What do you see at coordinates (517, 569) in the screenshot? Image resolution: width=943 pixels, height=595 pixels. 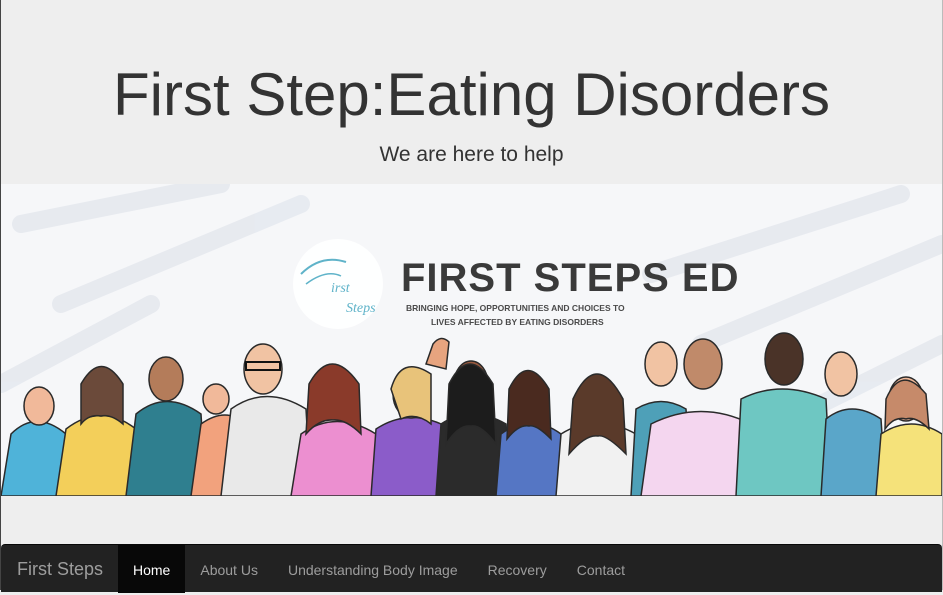 I see `nav-item-recovery: Recovery` at bounding box center [517, 569].